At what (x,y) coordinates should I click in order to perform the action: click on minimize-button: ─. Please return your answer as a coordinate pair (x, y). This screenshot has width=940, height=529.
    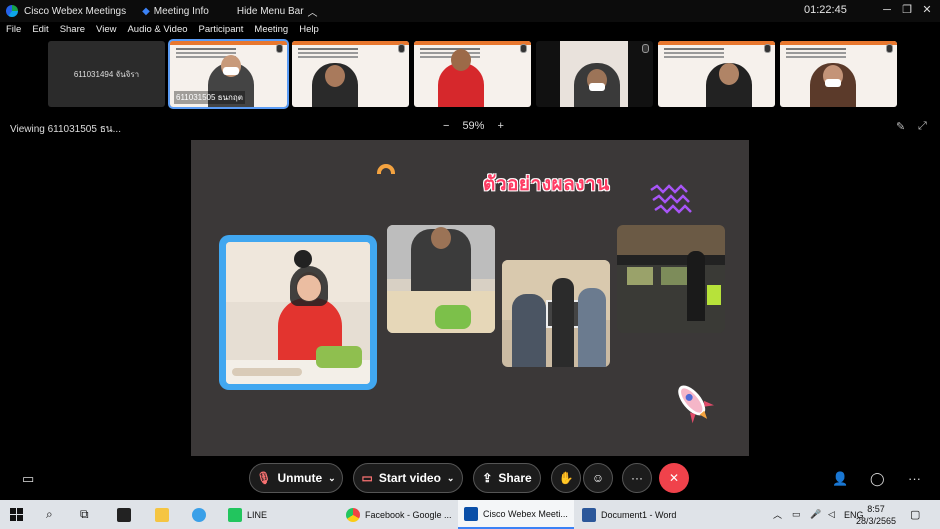
    Looking at the image, I should click on (887, 10).